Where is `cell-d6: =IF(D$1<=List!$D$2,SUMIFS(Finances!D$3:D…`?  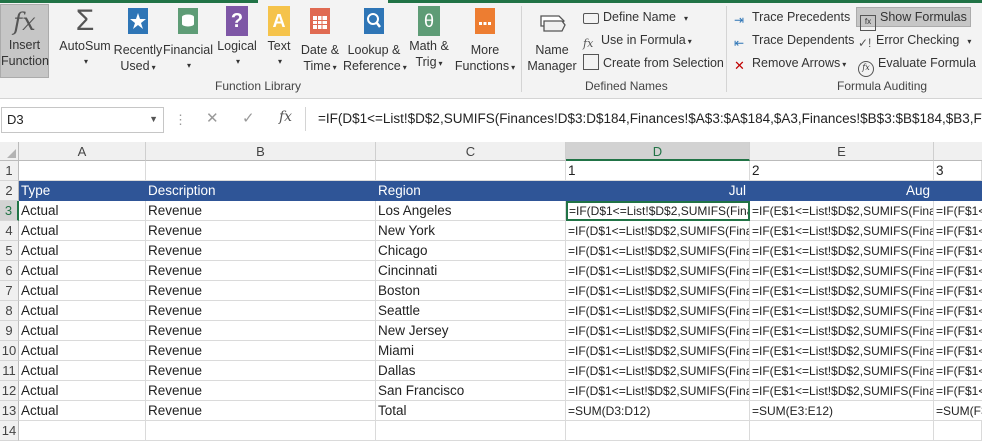
cell-d6: =IF(D$1<=List!$D$2,SUMIFS(Finances!D$3:D… is located at coordinates (658, 271).